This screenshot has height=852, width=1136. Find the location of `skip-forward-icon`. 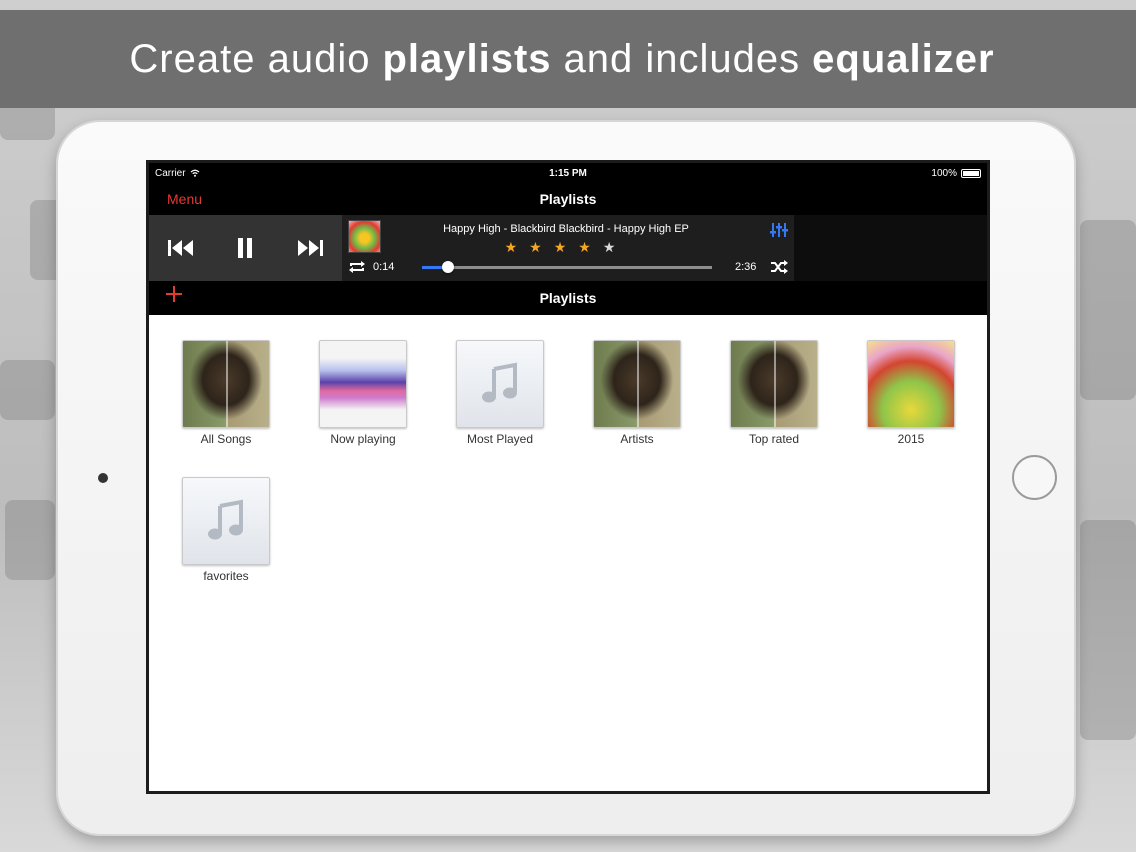

skip-forward-icon is located at coordinates (310, 248).